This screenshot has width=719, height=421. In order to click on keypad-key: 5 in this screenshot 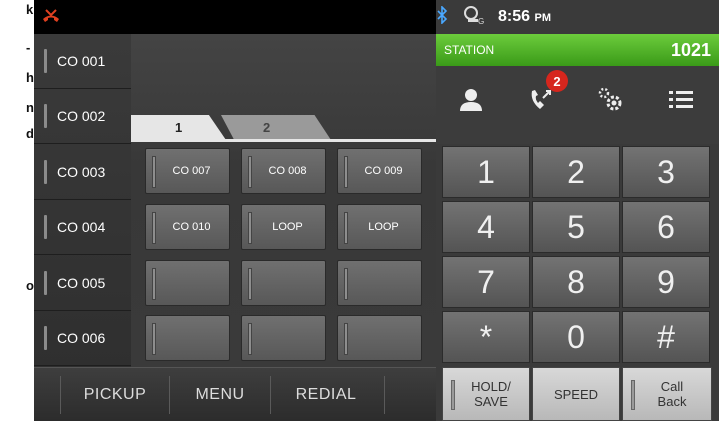, I will do `click(576, 227)`.